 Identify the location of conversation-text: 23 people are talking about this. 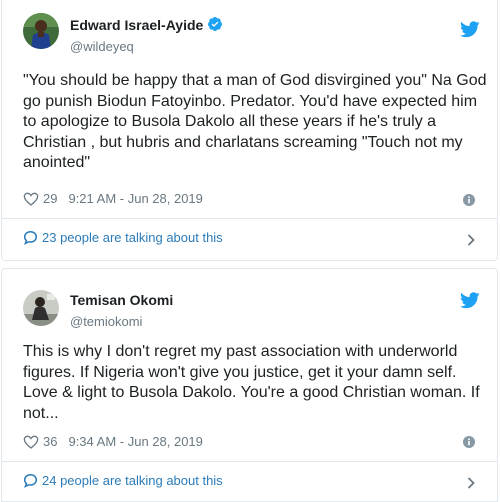
(132, 237).